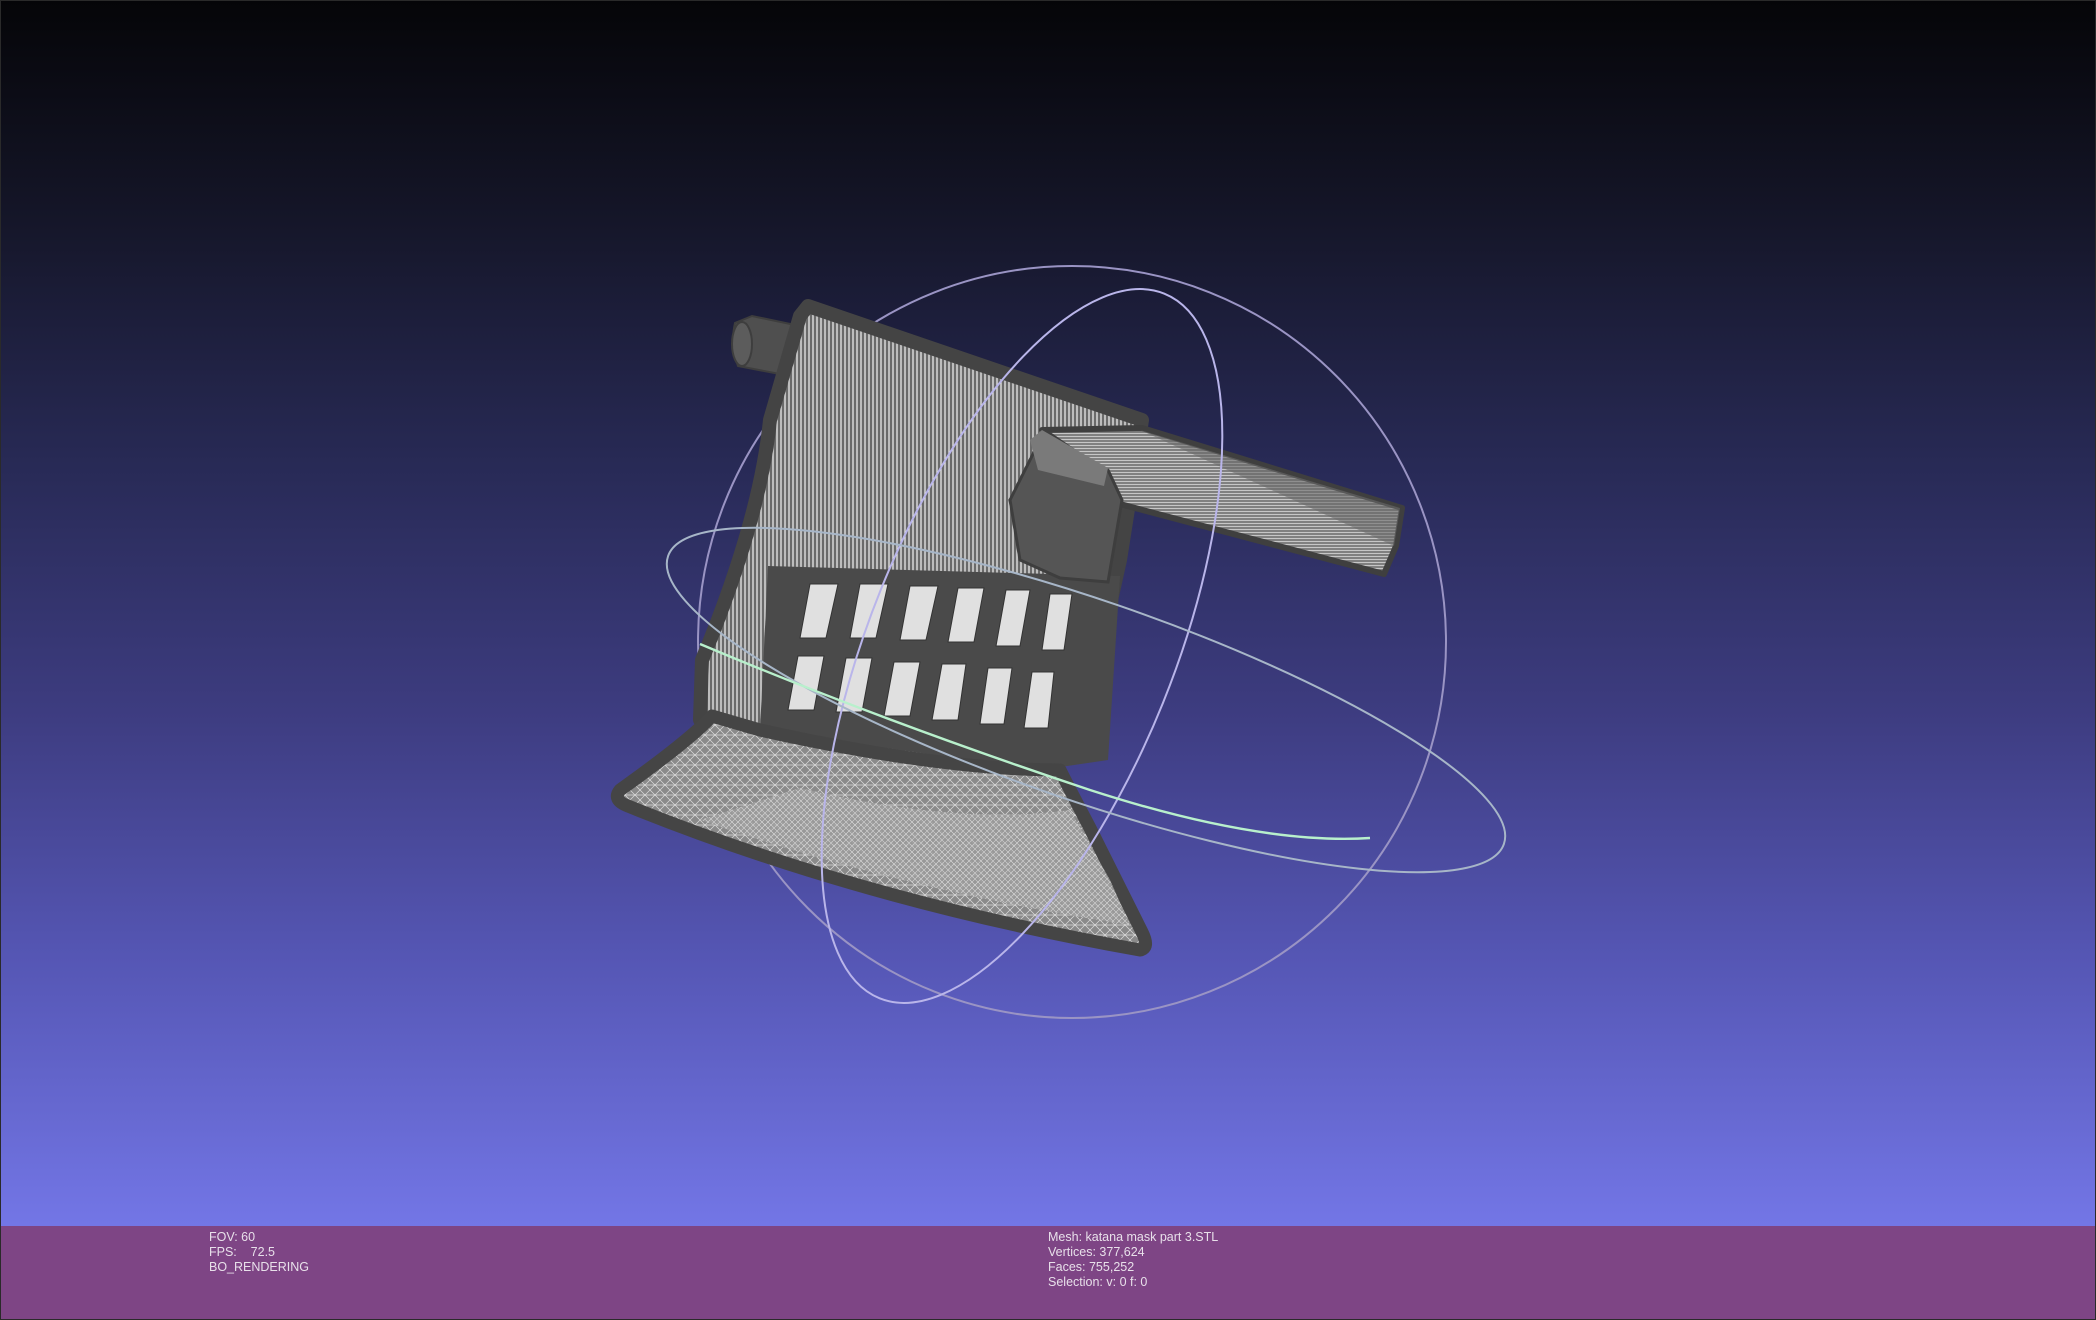  I want to click on faces-text: Faces: 755,252, so click(1091, 1267).